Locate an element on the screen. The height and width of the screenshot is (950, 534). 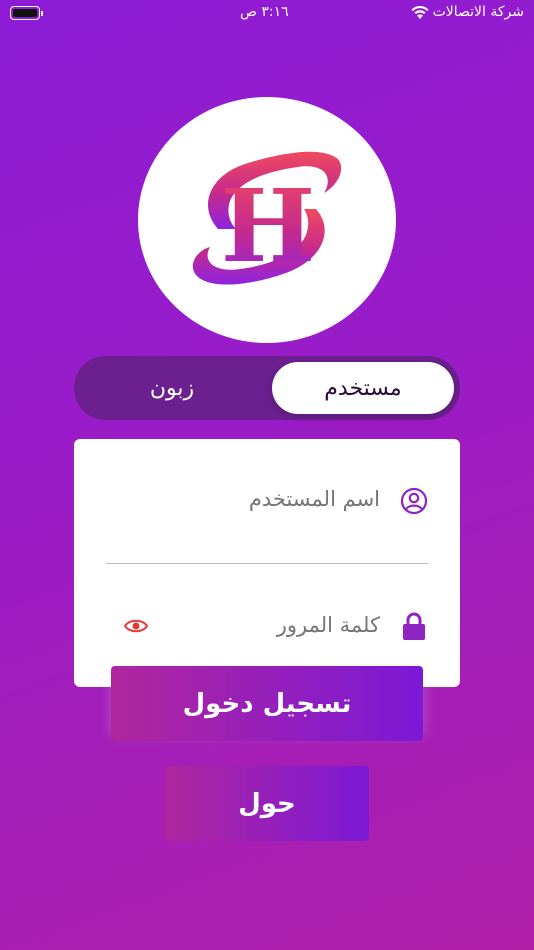
status-time: ٣:١٦ ص is located at coordinates (264, 12).